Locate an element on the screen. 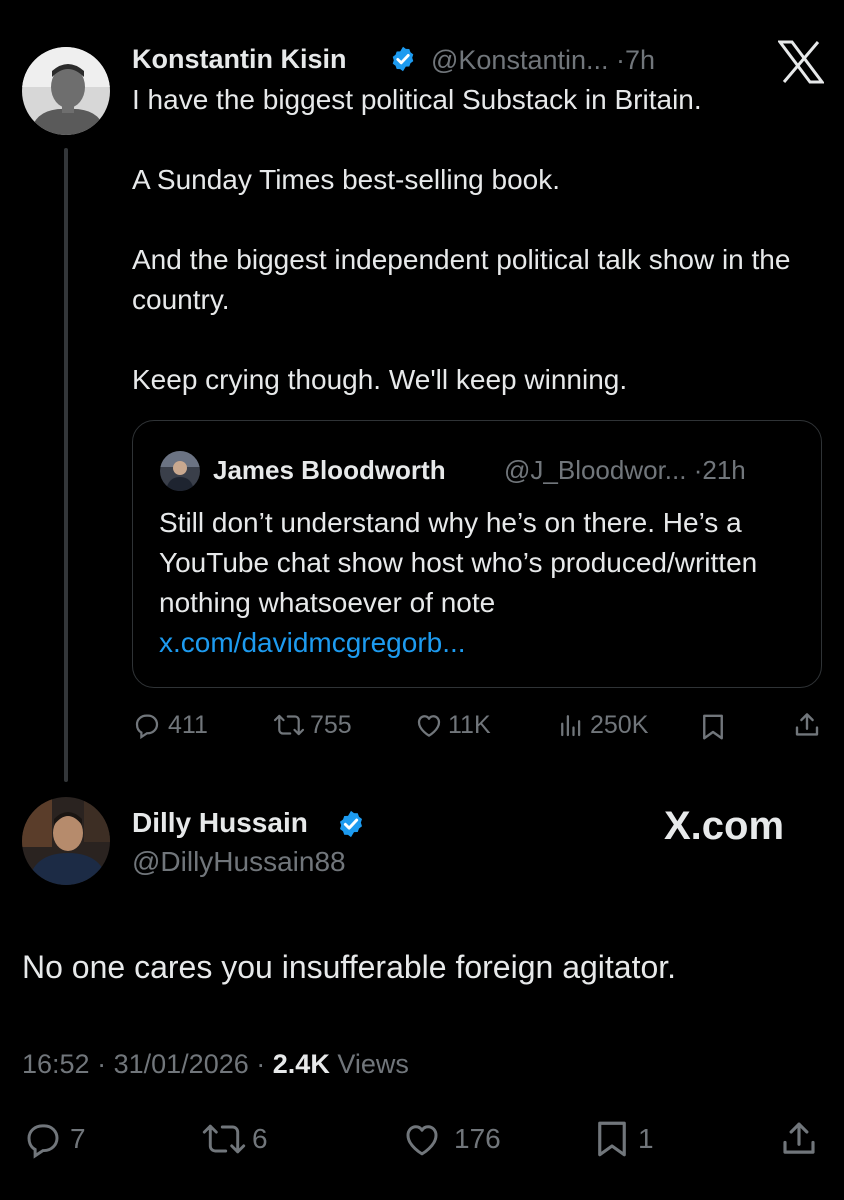 The width and height of the screenshot is (844, 1200). quoted-author-name: James Bloodworth is located at coordinates (329, 470).